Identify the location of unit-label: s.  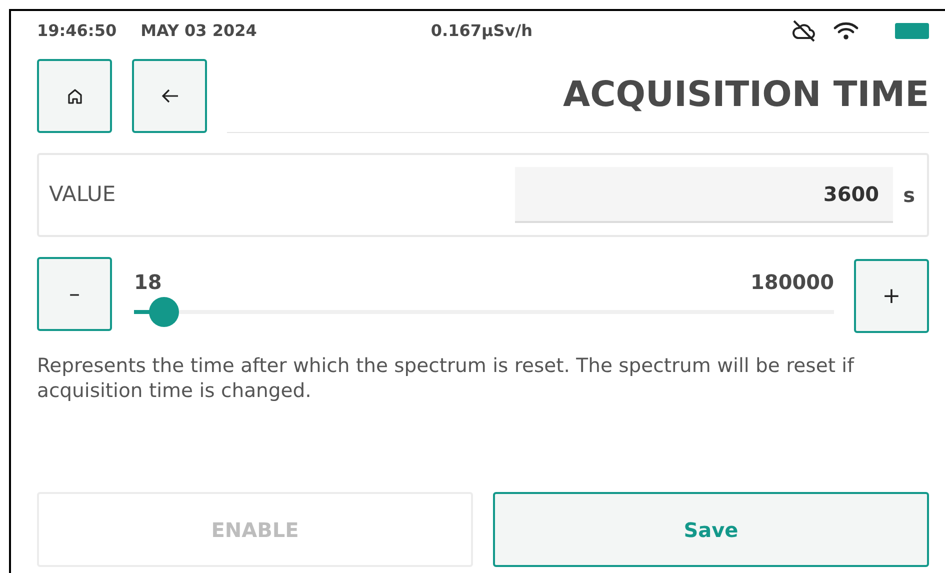
(909, 195).